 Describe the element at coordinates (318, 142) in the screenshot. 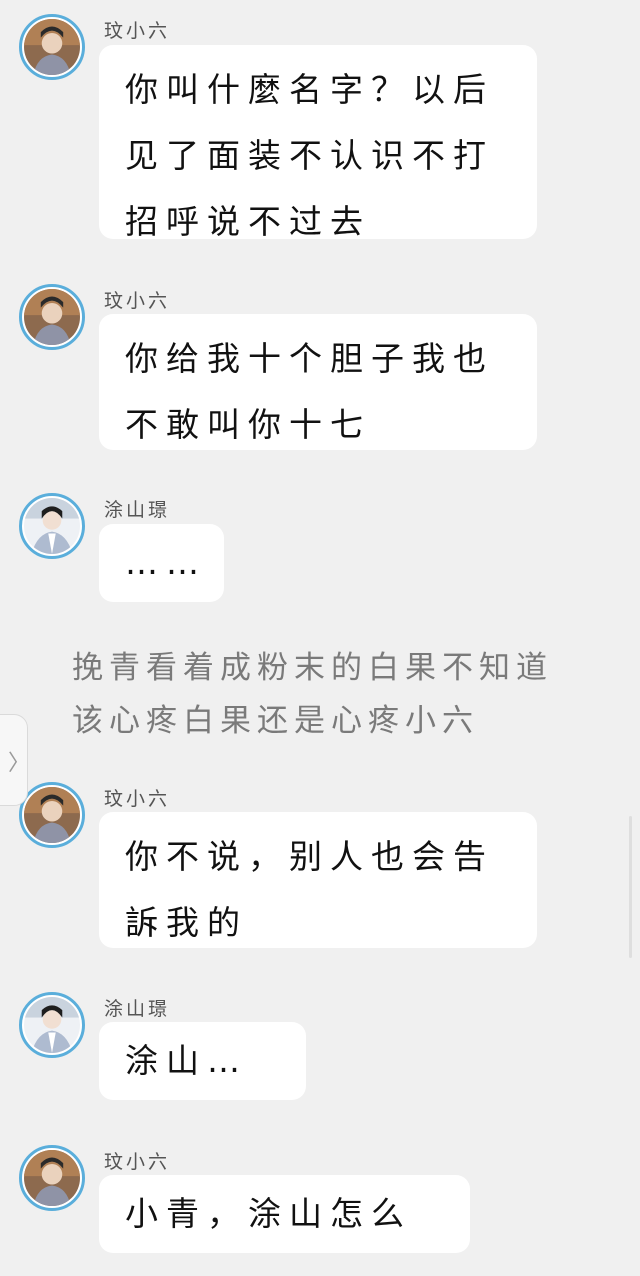

I see `message-bubble: 你叫什麼名字？以后 见了面装不认识不打 招呼说不过去` at that location.